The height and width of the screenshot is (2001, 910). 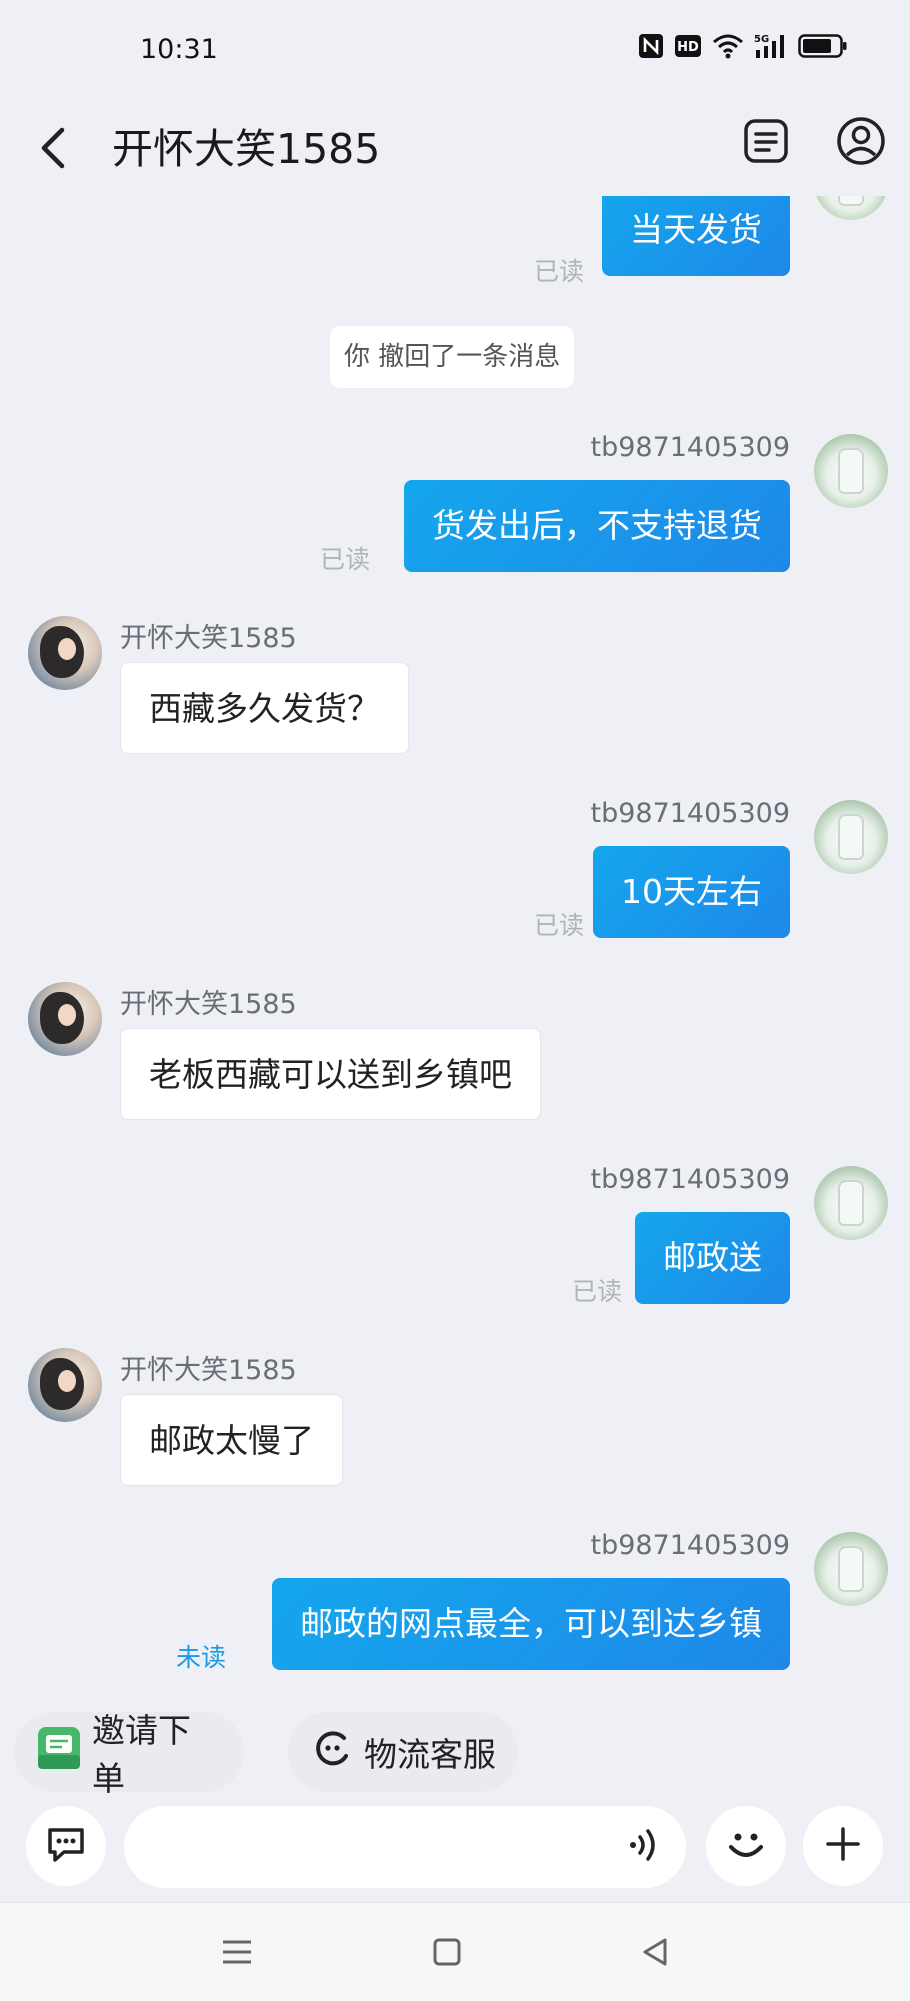 I want to click on chevron-left-icon, so click(x=53, y=150).